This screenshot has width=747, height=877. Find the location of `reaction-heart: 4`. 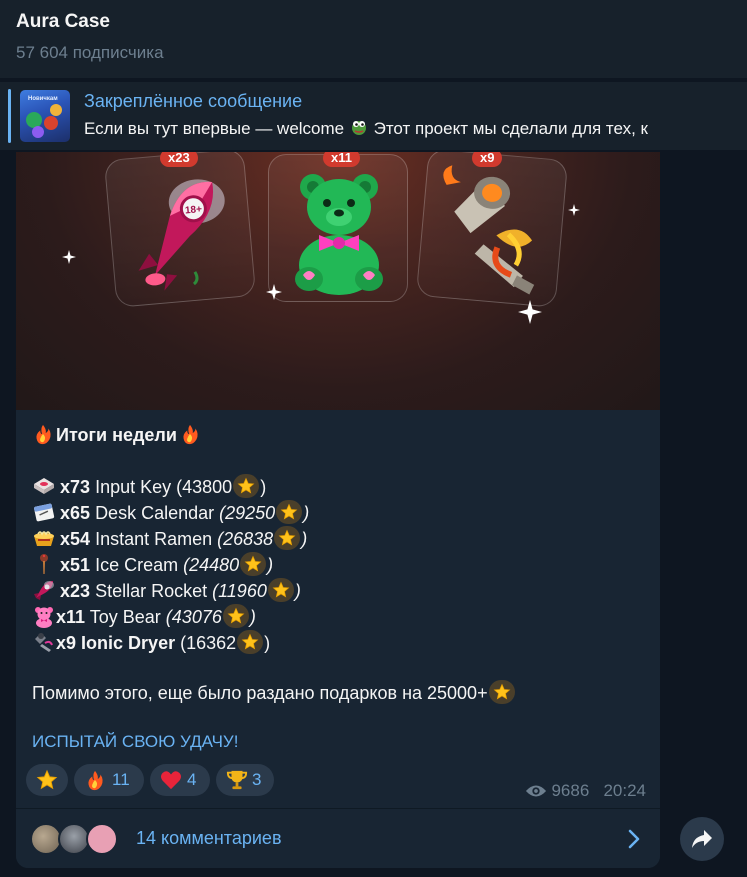

reaction-heart: 4 is located at coordinates (180, 780).